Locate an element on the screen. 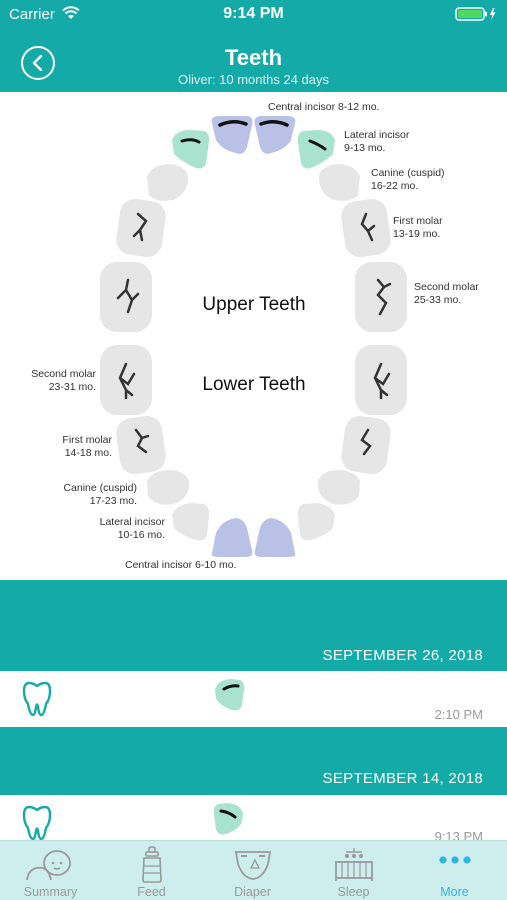 This screenshot has width=507, height=900. lower-teeth-heading: Lower Teeth is located at coordinates (254, 384).